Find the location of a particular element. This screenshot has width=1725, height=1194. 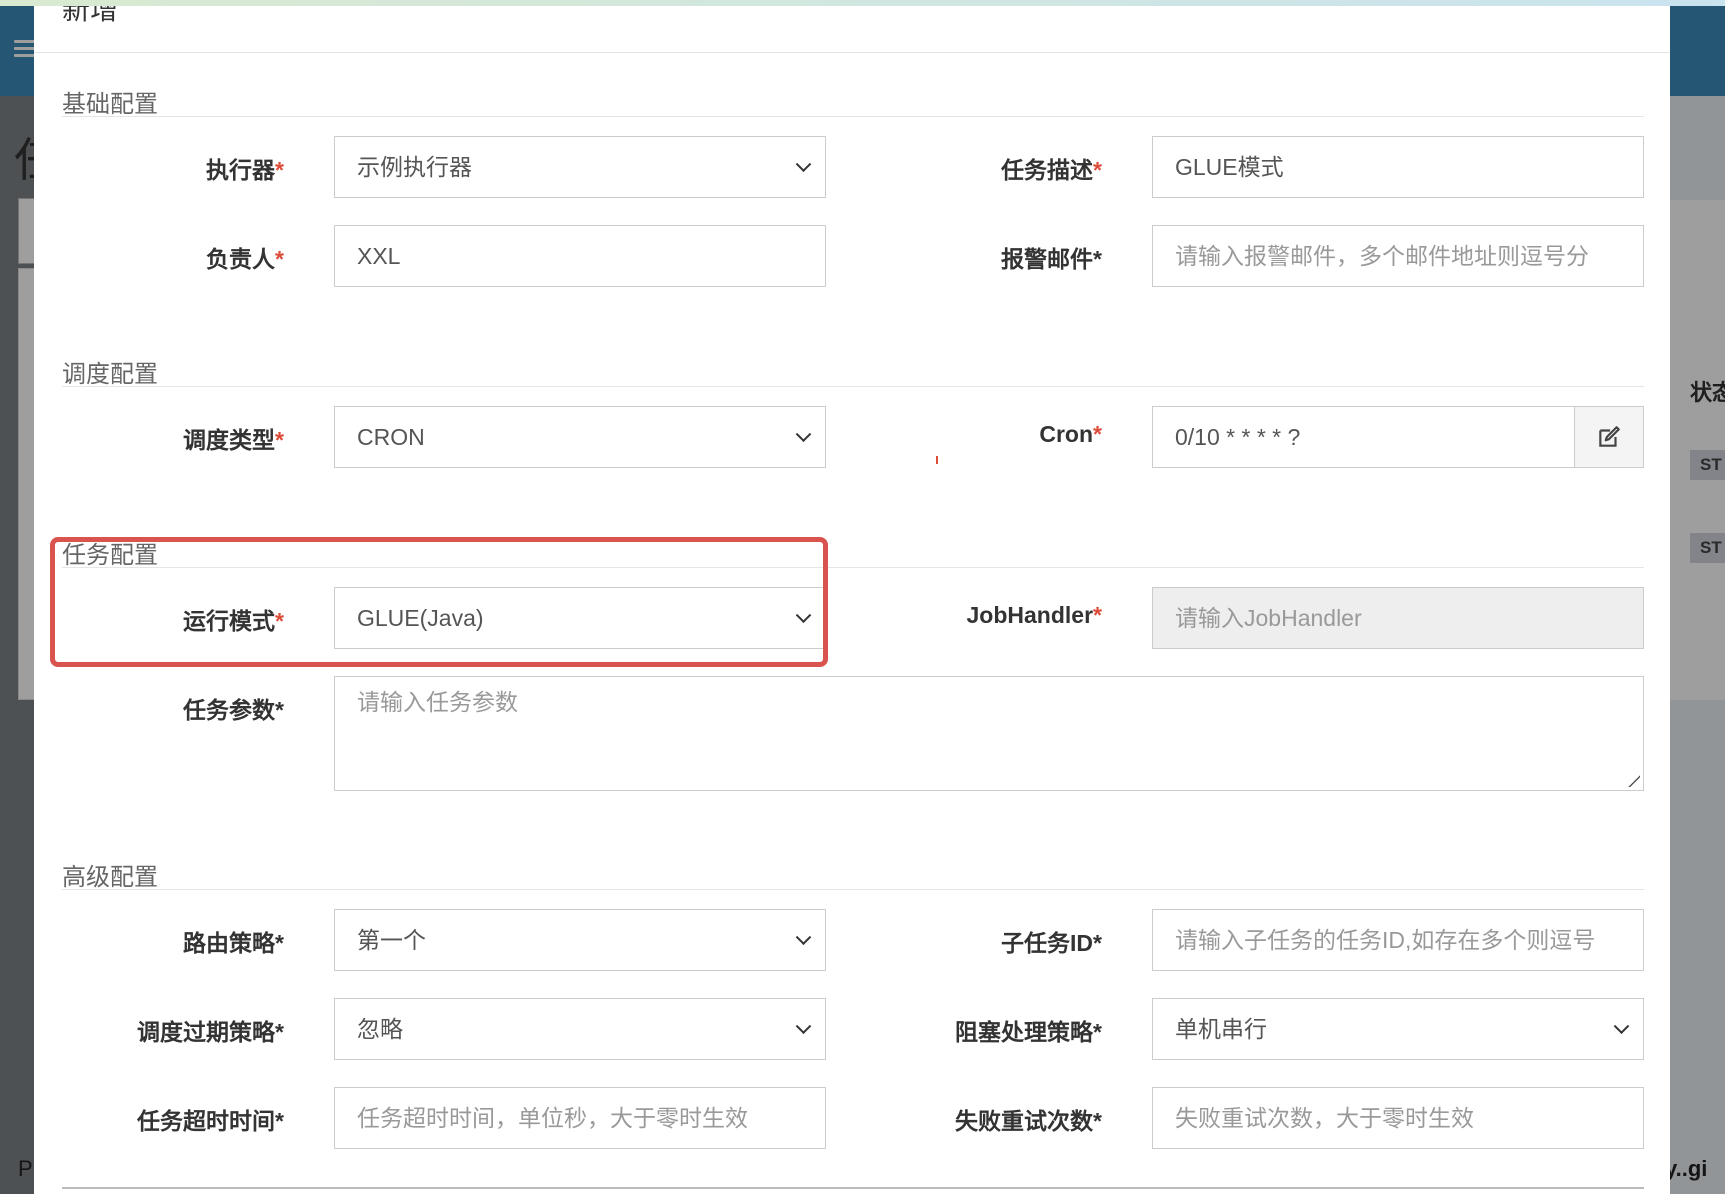

fail-retry-label: 失败重试次数* is located at coordinates (1028, 1121).